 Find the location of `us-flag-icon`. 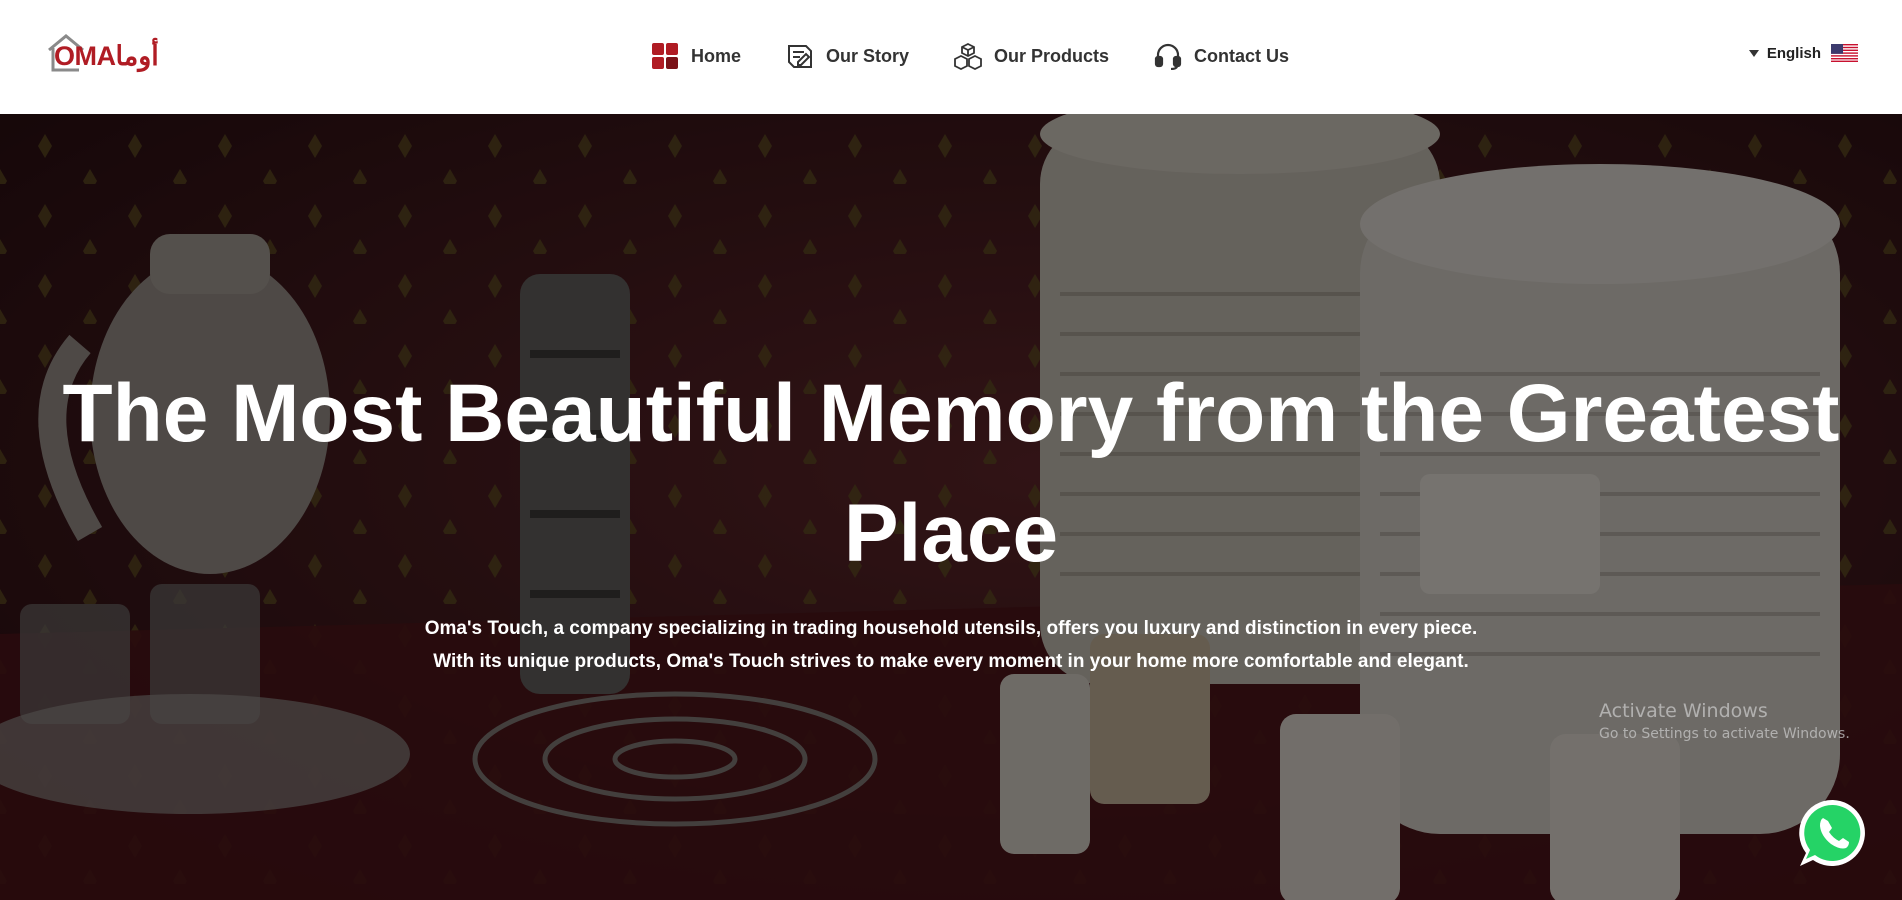

us-flag-icon is located at coordinates (1844, 53).